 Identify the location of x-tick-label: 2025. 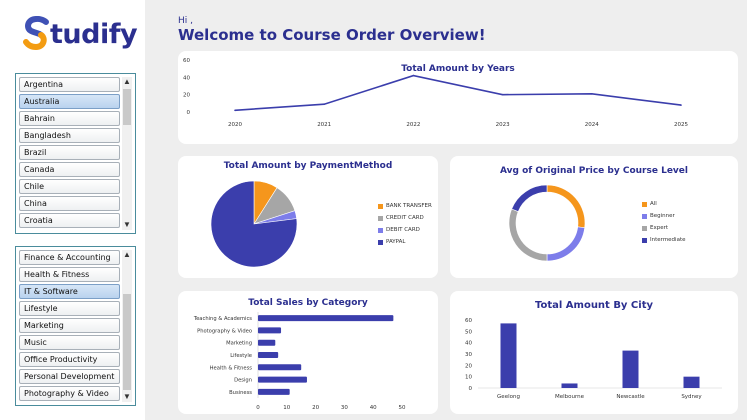
(681, 125).